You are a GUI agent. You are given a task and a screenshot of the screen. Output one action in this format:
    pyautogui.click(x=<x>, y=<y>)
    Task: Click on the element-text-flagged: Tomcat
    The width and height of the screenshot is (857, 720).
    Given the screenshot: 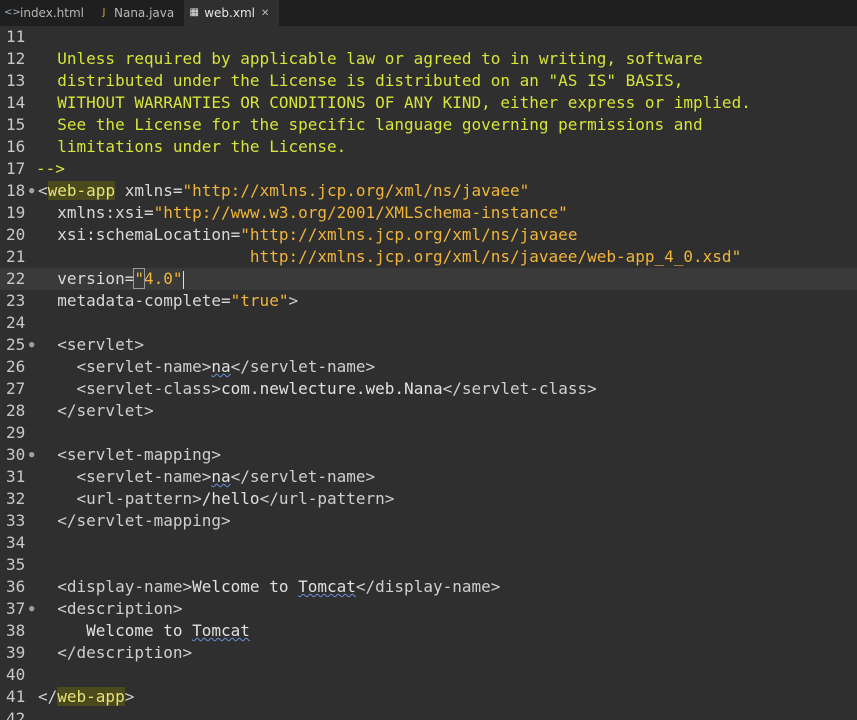 What is the action you would take?
    pyautogui.click(x=327, y=586)
    